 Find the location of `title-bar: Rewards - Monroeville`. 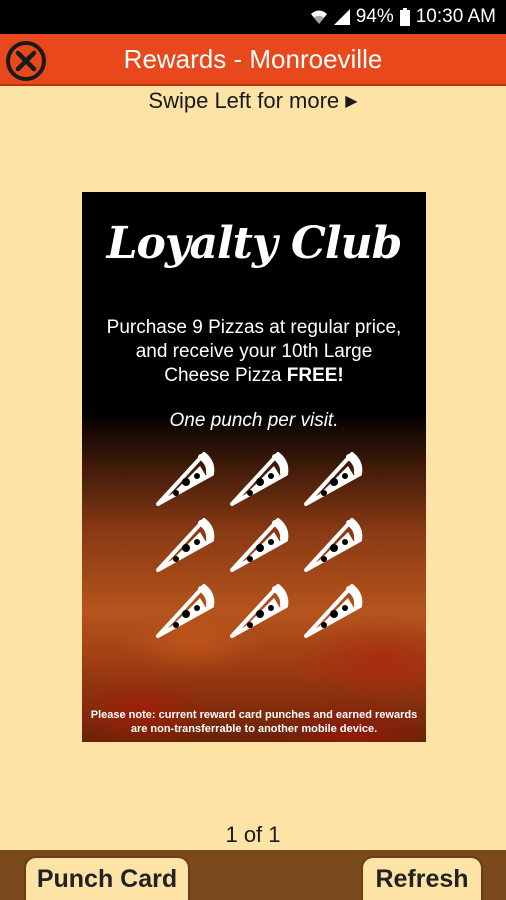

title-bar: Rewards - Monroeville is located at coordinates (253, 60).